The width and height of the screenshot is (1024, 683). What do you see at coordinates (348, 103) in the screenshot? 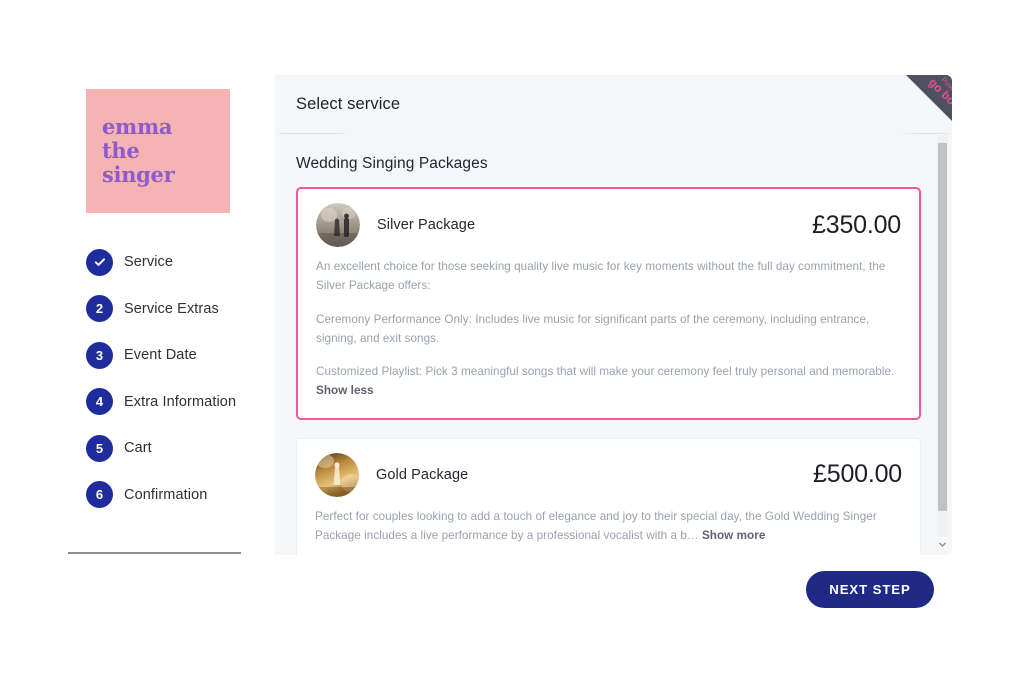
I see `page-title: Select service` at bounding box center [348, 103].